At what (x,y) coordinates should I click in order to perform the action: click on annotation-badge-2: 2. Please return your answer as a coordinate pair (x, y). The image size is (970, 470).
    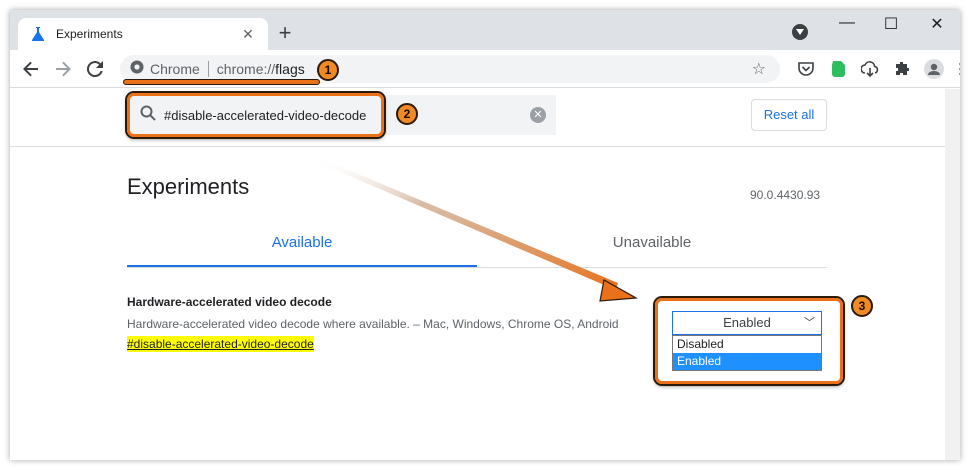
    Looking at the image, I should click on (407, 114).